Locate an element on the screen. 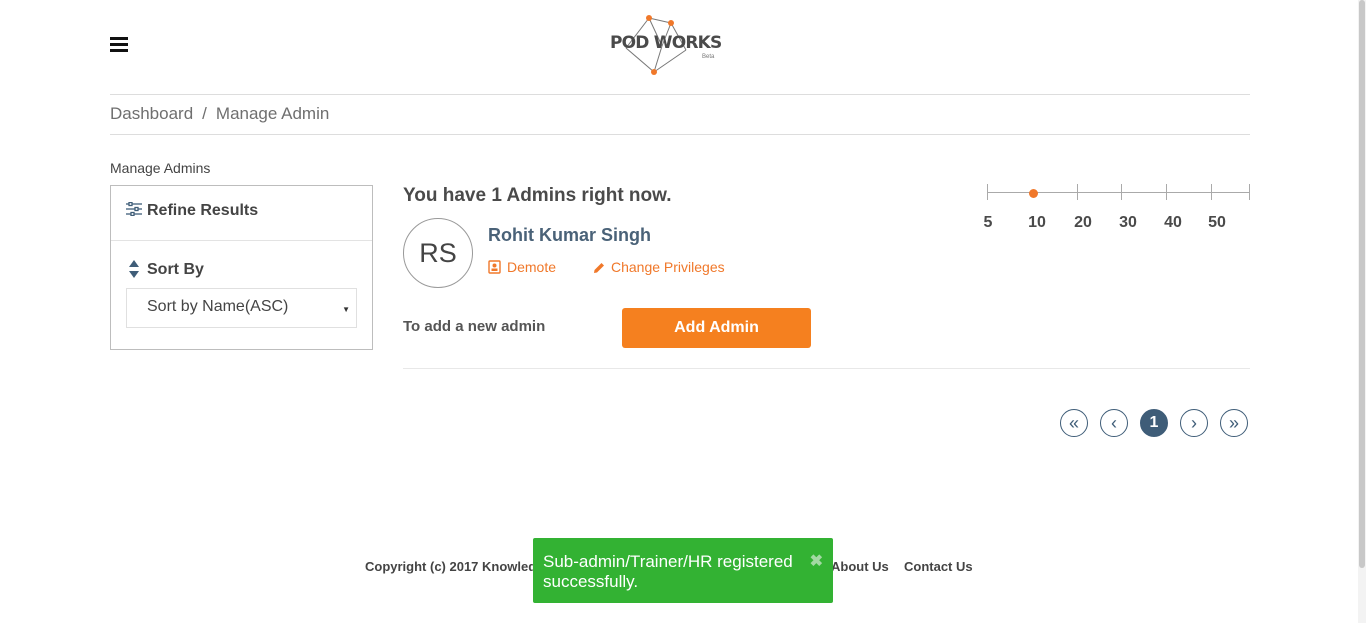 Image resolution: width=1366 pixels, height=623 pixels. sort-select: Sort by Name(ASC) ▼ is located at coordinates (241, 308).